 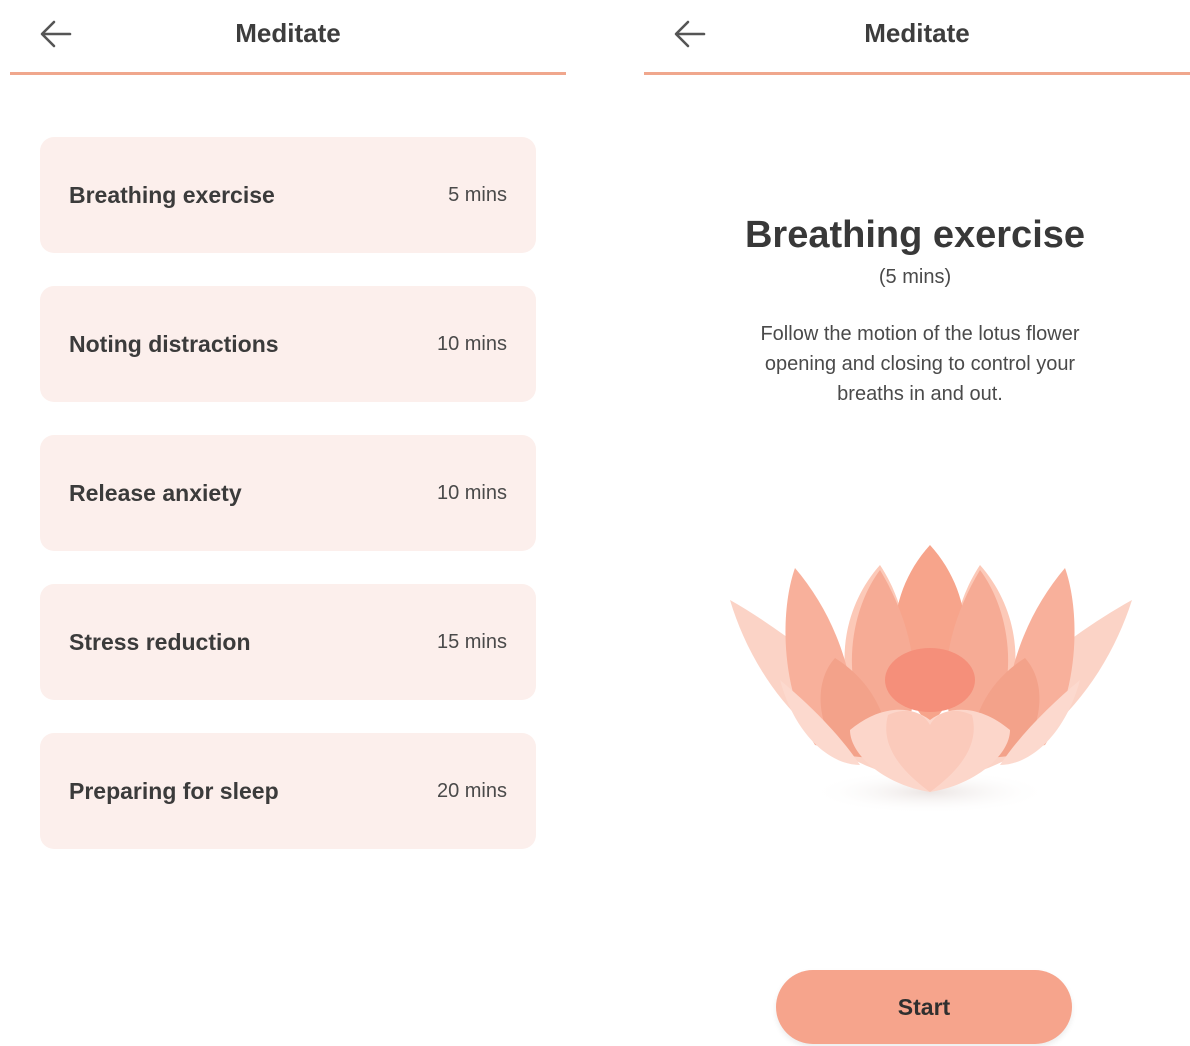 What do you see at coordinates (288, 344) in the screenshot?
I see `list-item: Noting distractions 10 mins` at bounding box center [288, 344].